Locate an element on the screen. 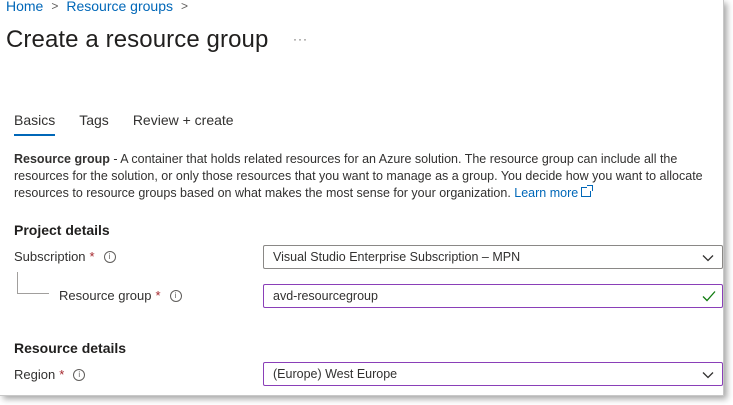 The image size is (733, 405). breadcrumb: Home > Resource groups > is located at coordinates (101, 7).